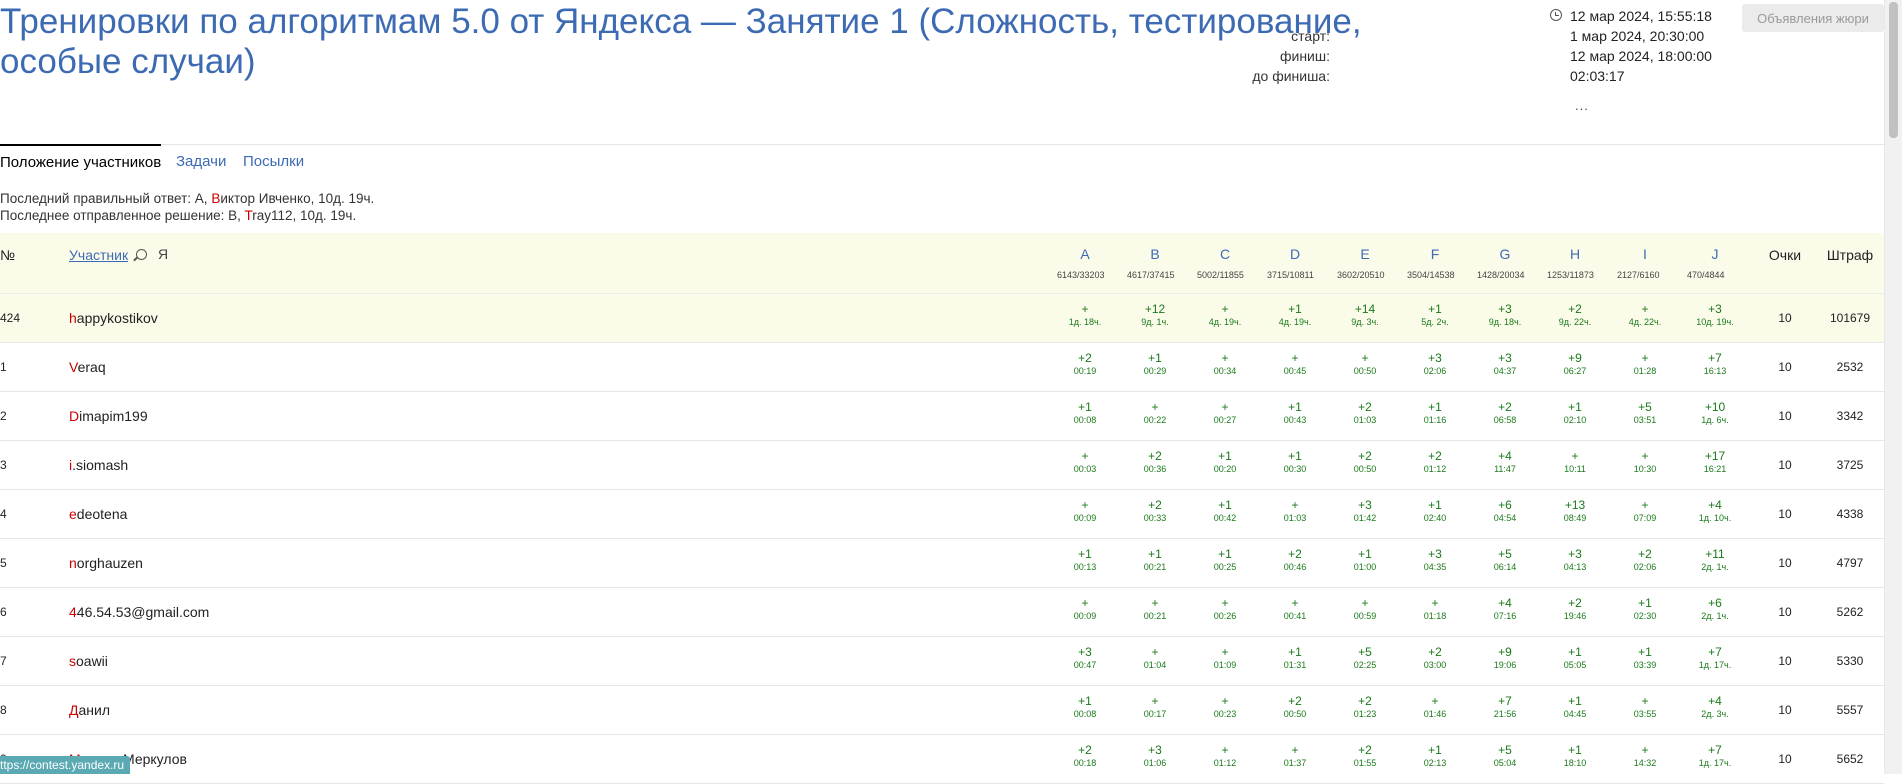 This screenshot has width=1902, height=784. What do you see at coordinates (1505, 462) in the screenshot?
I see `result-cell: +4 11:47` at bounding box center [1505, 462].